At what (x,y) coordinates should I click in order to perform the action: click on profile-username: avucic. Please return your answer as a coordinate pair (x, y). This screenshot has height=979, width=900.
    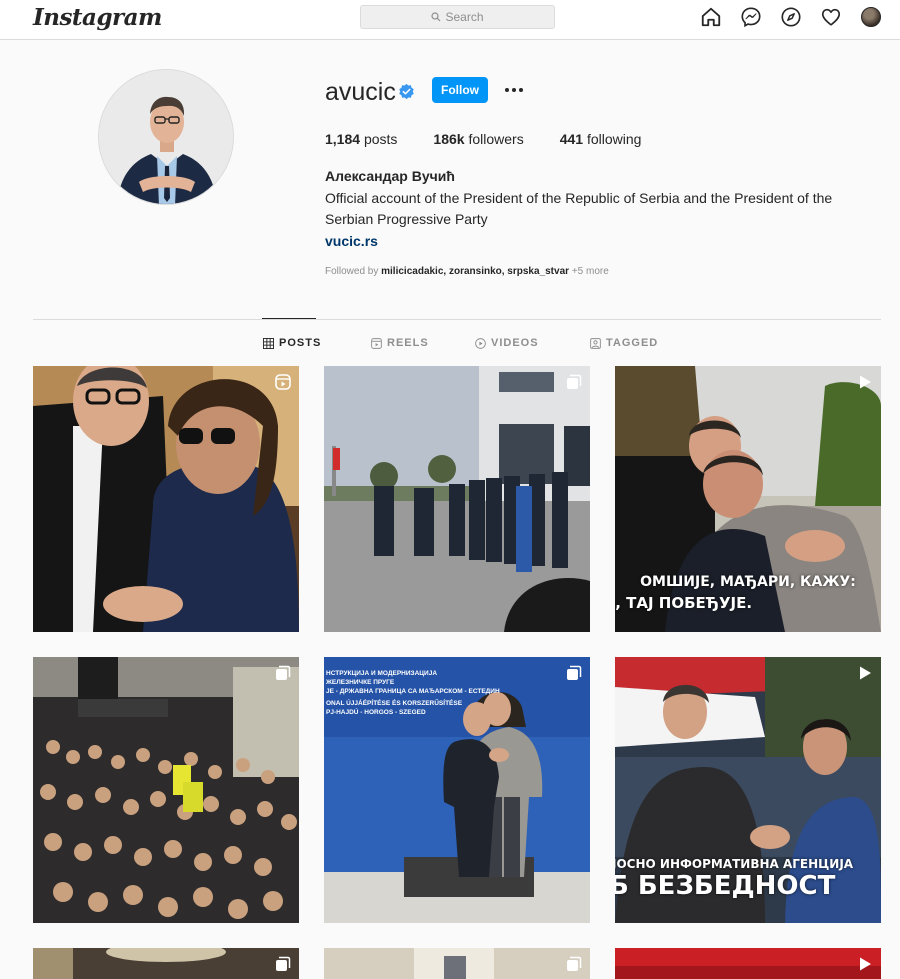
    Looking at the image, I should click on (360, 92).